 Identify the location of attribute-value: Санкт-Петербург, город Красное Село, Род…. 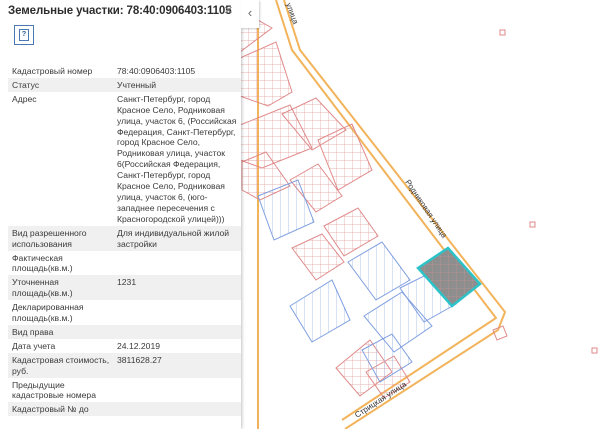
(177, 158).